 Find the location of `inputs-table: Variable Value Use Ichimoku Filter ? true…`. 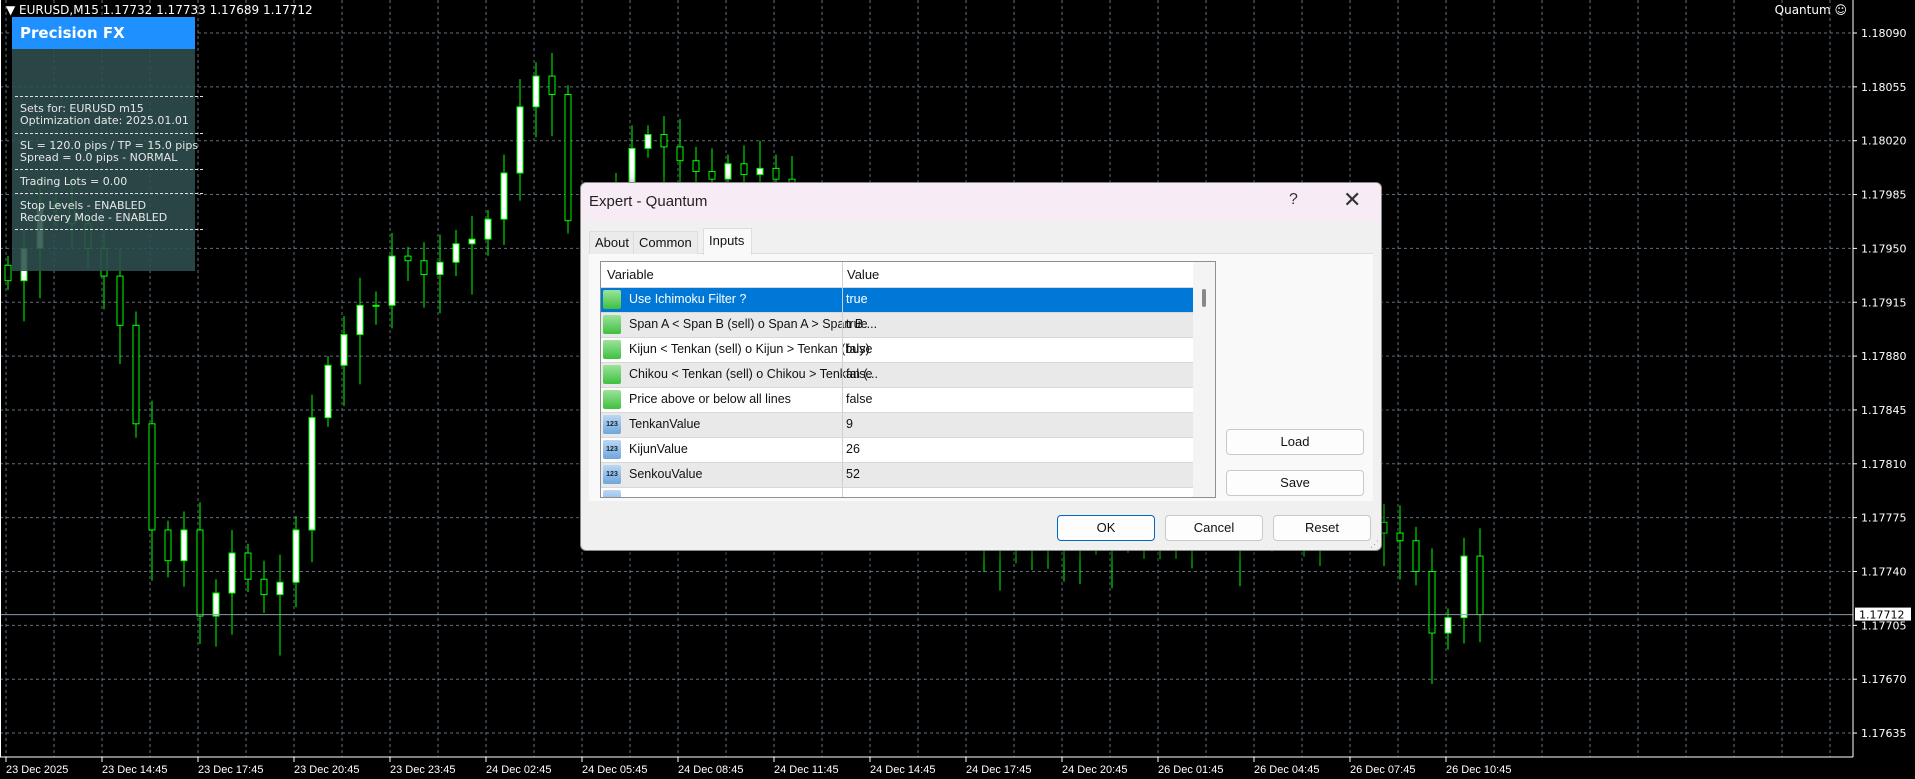

inputs-table: Variable Value Use Ichimoku Filter ? true… is located at coordinates (908, 379).